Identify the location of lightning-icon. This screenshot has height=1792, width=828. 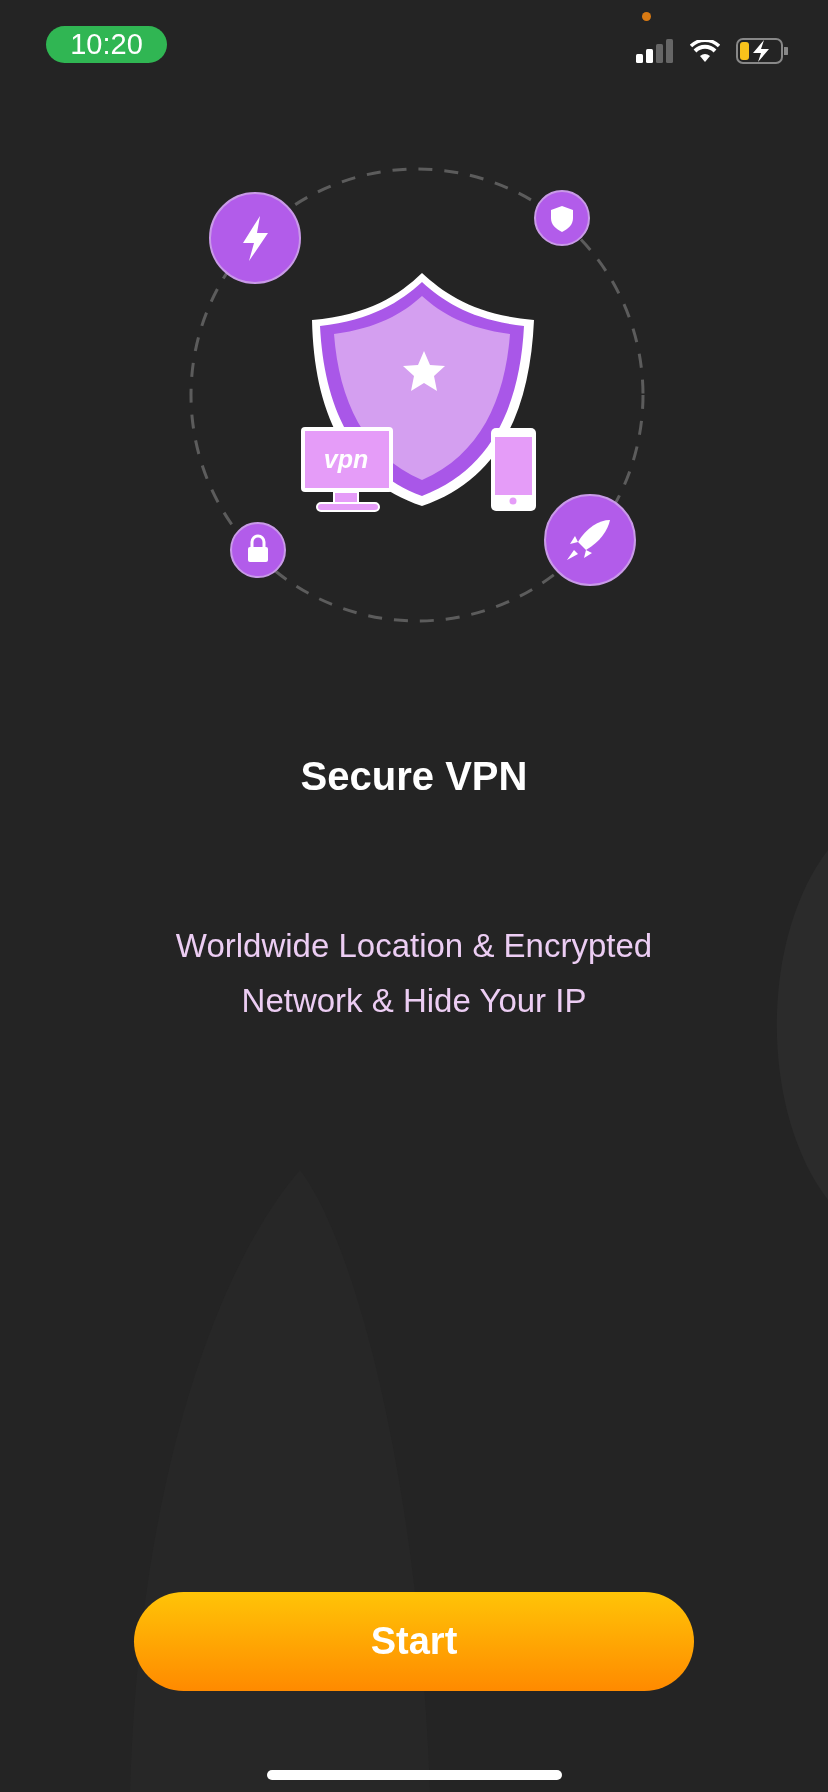
(255, 238).